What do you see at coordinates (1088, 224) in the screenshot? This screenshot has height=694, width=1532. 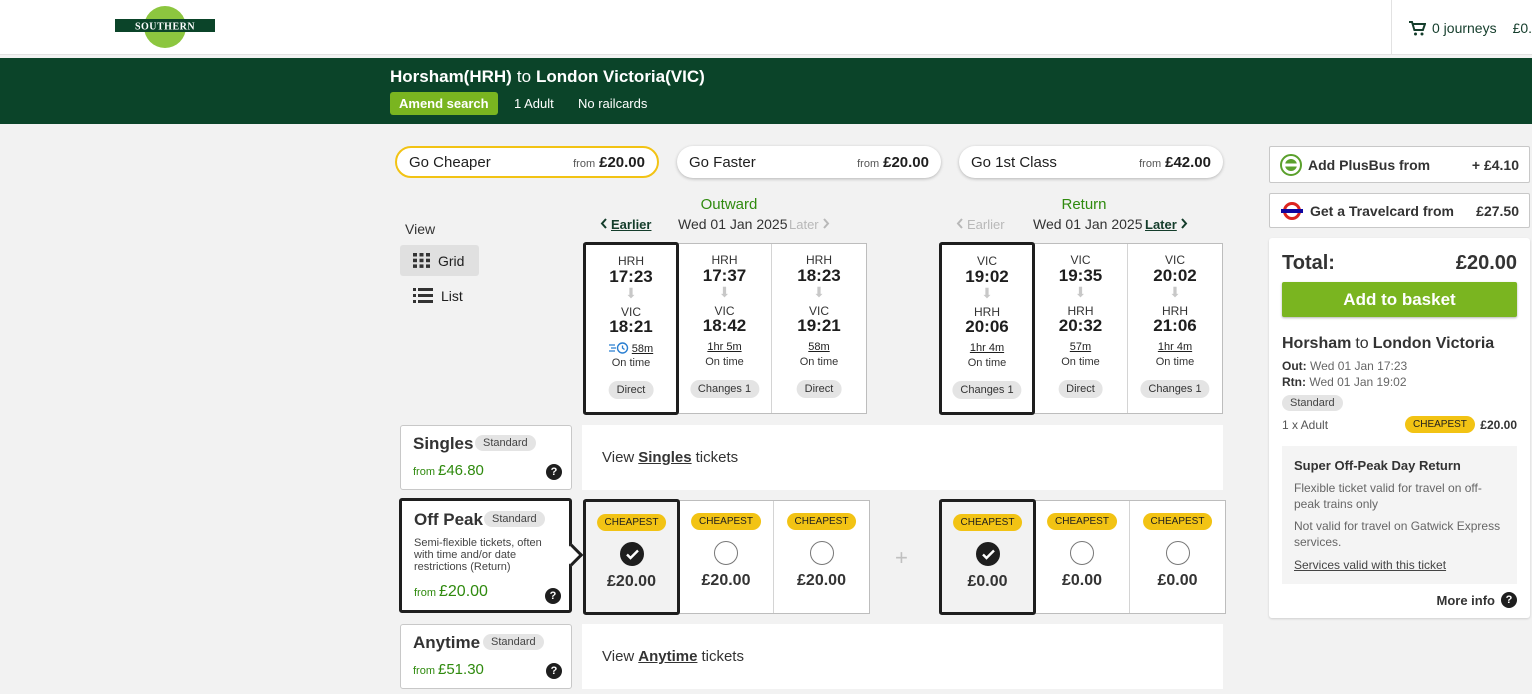 I see `return-date: Wed 01 Jan 2025` at bounding box center [1088, 224].